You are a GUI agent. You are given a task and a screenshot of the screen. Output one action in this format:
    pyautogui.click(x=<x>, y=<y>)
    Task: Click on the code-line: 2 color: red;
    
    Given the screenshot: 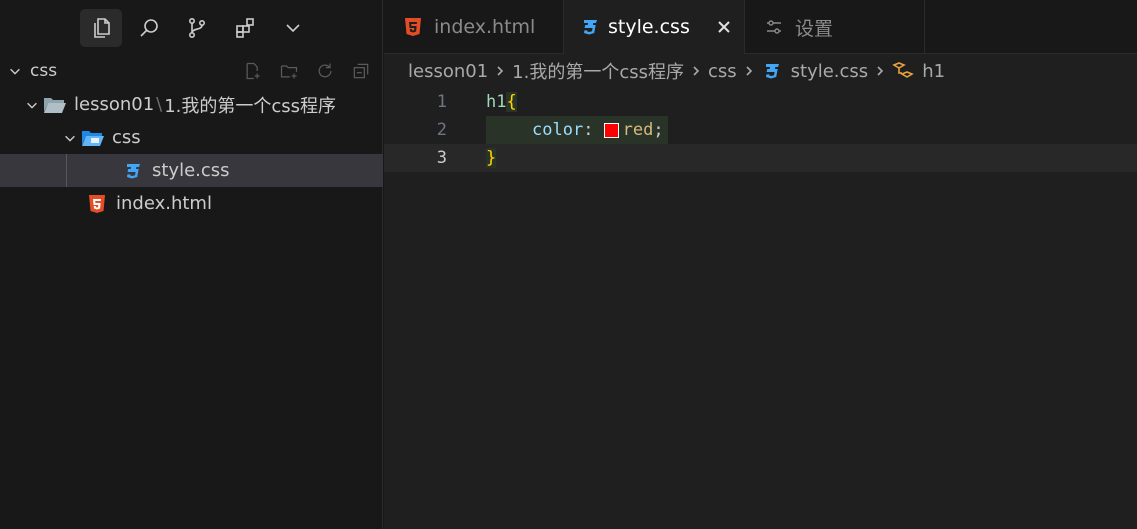 What is the action you would take?
    pyautogui.click(x=760, y=130)
    